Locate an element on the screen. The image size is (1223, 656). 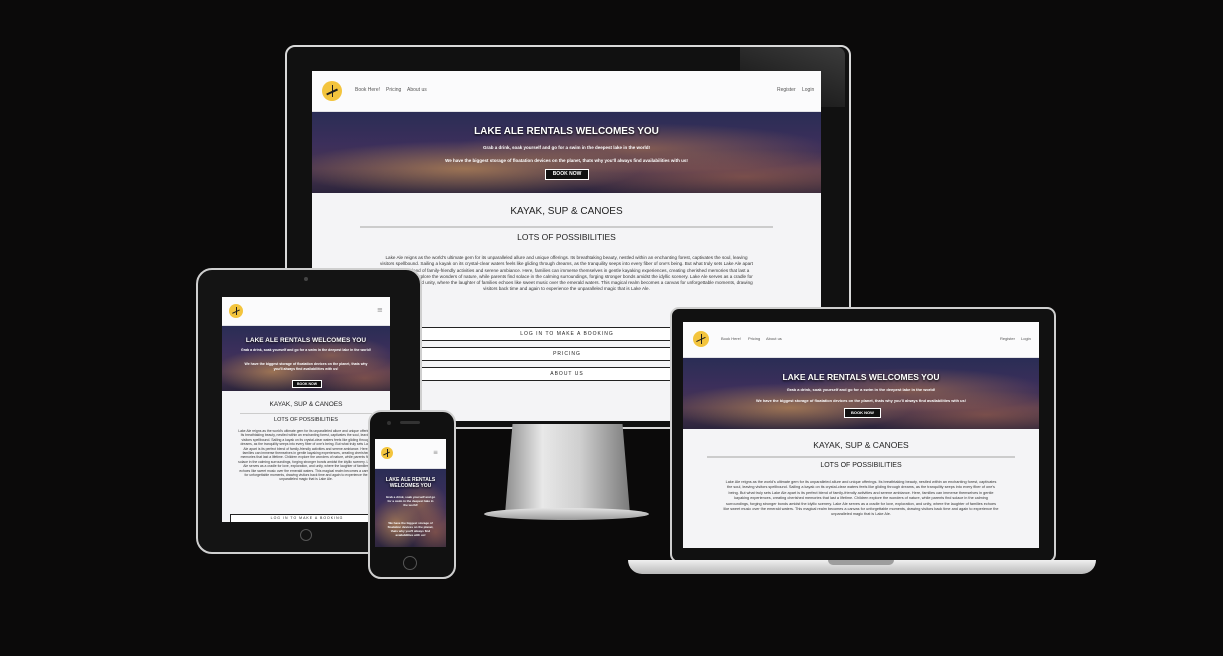
monitor-stand-base is located at coordinates (566, 514).